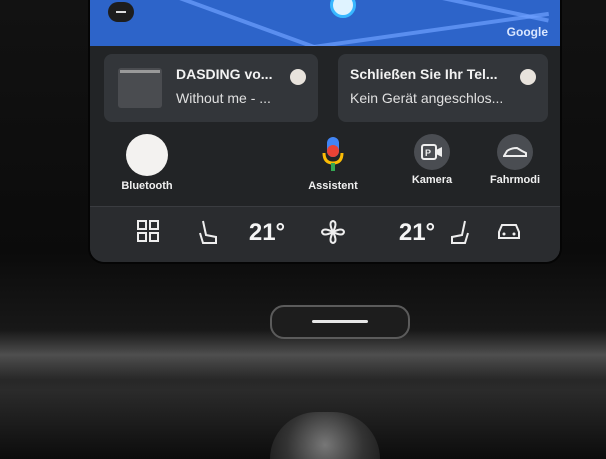  I want to click on right-seat-button, so click(460, 233).